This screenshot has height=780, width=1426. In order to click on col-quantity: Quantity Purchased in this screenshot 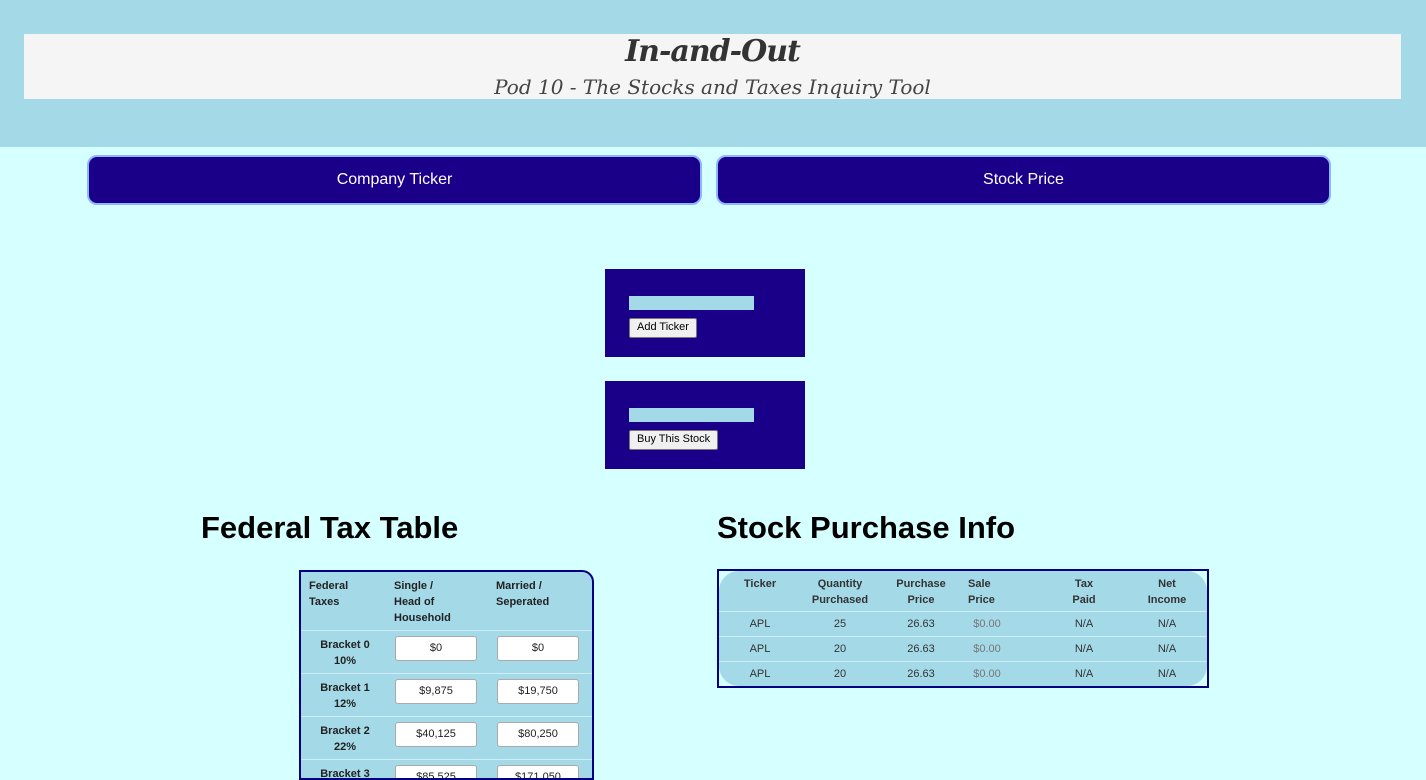, I will do `click(840, 592)`.